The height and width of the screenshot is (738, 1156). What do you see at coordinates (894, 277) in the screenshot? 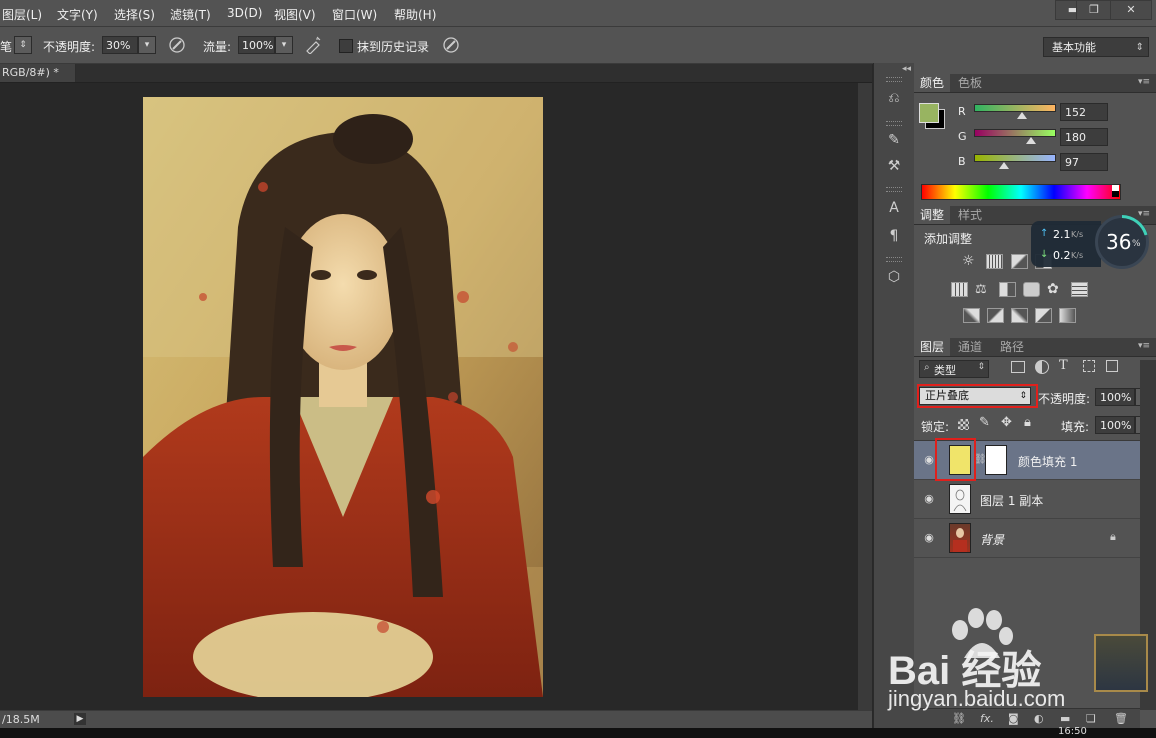
I see `3d-panel-icon: ⬡` at bounding box center [894, 277].